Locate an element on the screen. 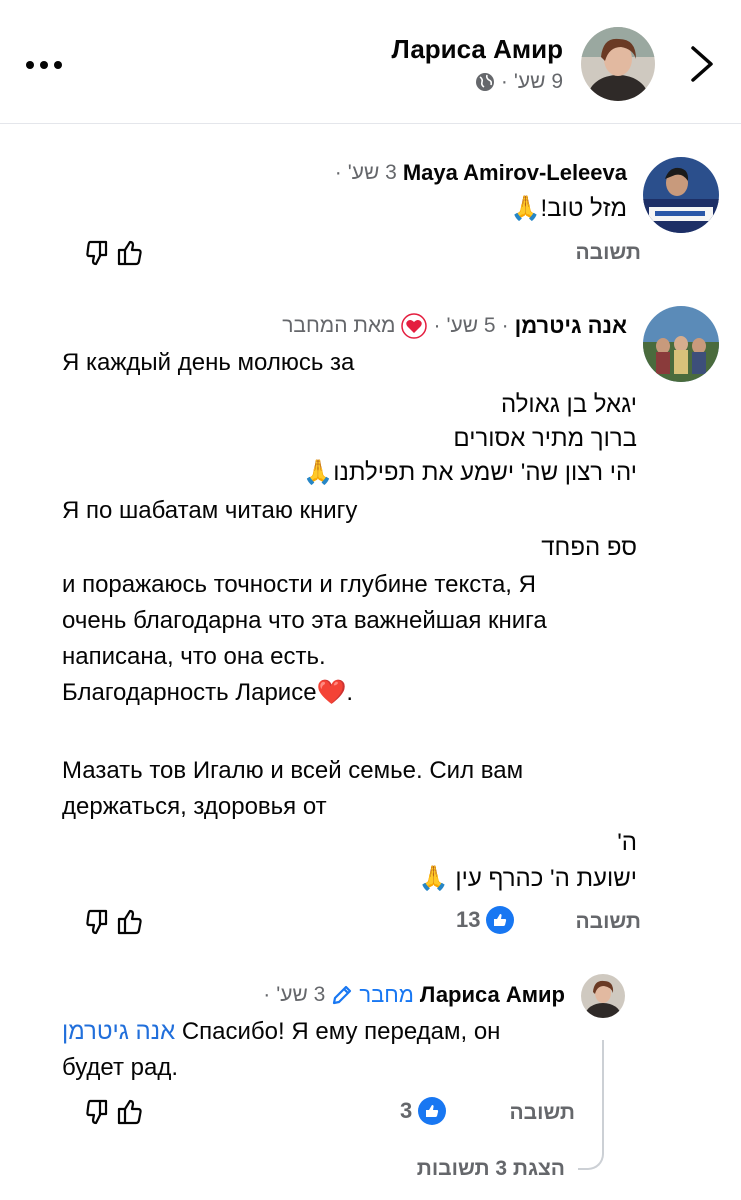  author-label: מחבר is located at coordinates (386, 994).